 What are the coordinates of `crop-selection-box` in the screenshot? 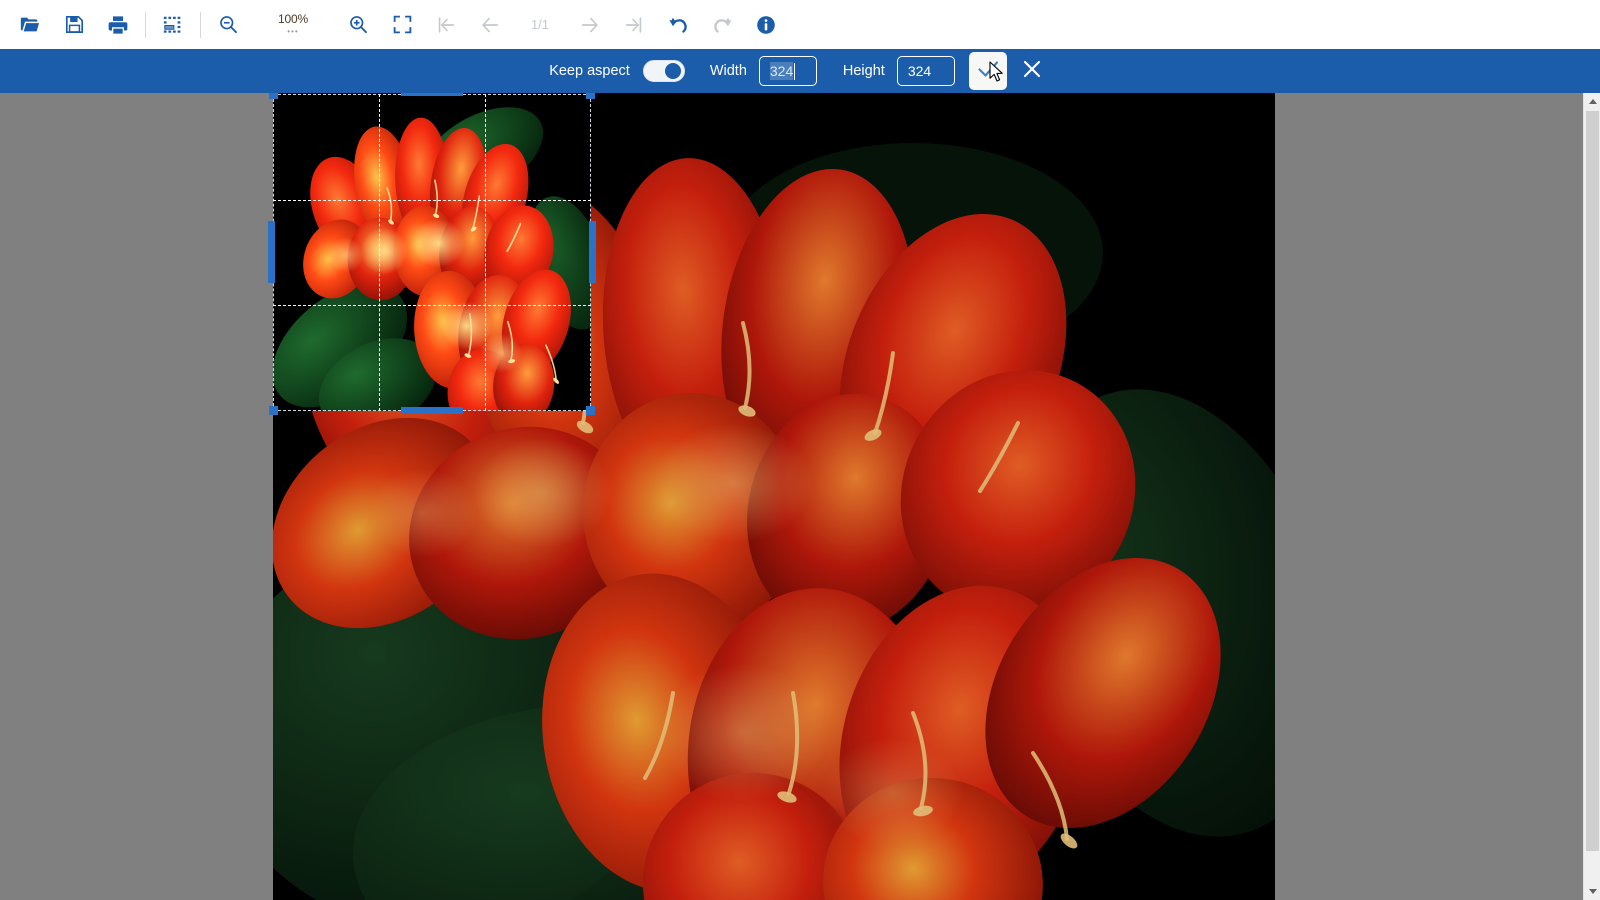 It's located at (432, 254).